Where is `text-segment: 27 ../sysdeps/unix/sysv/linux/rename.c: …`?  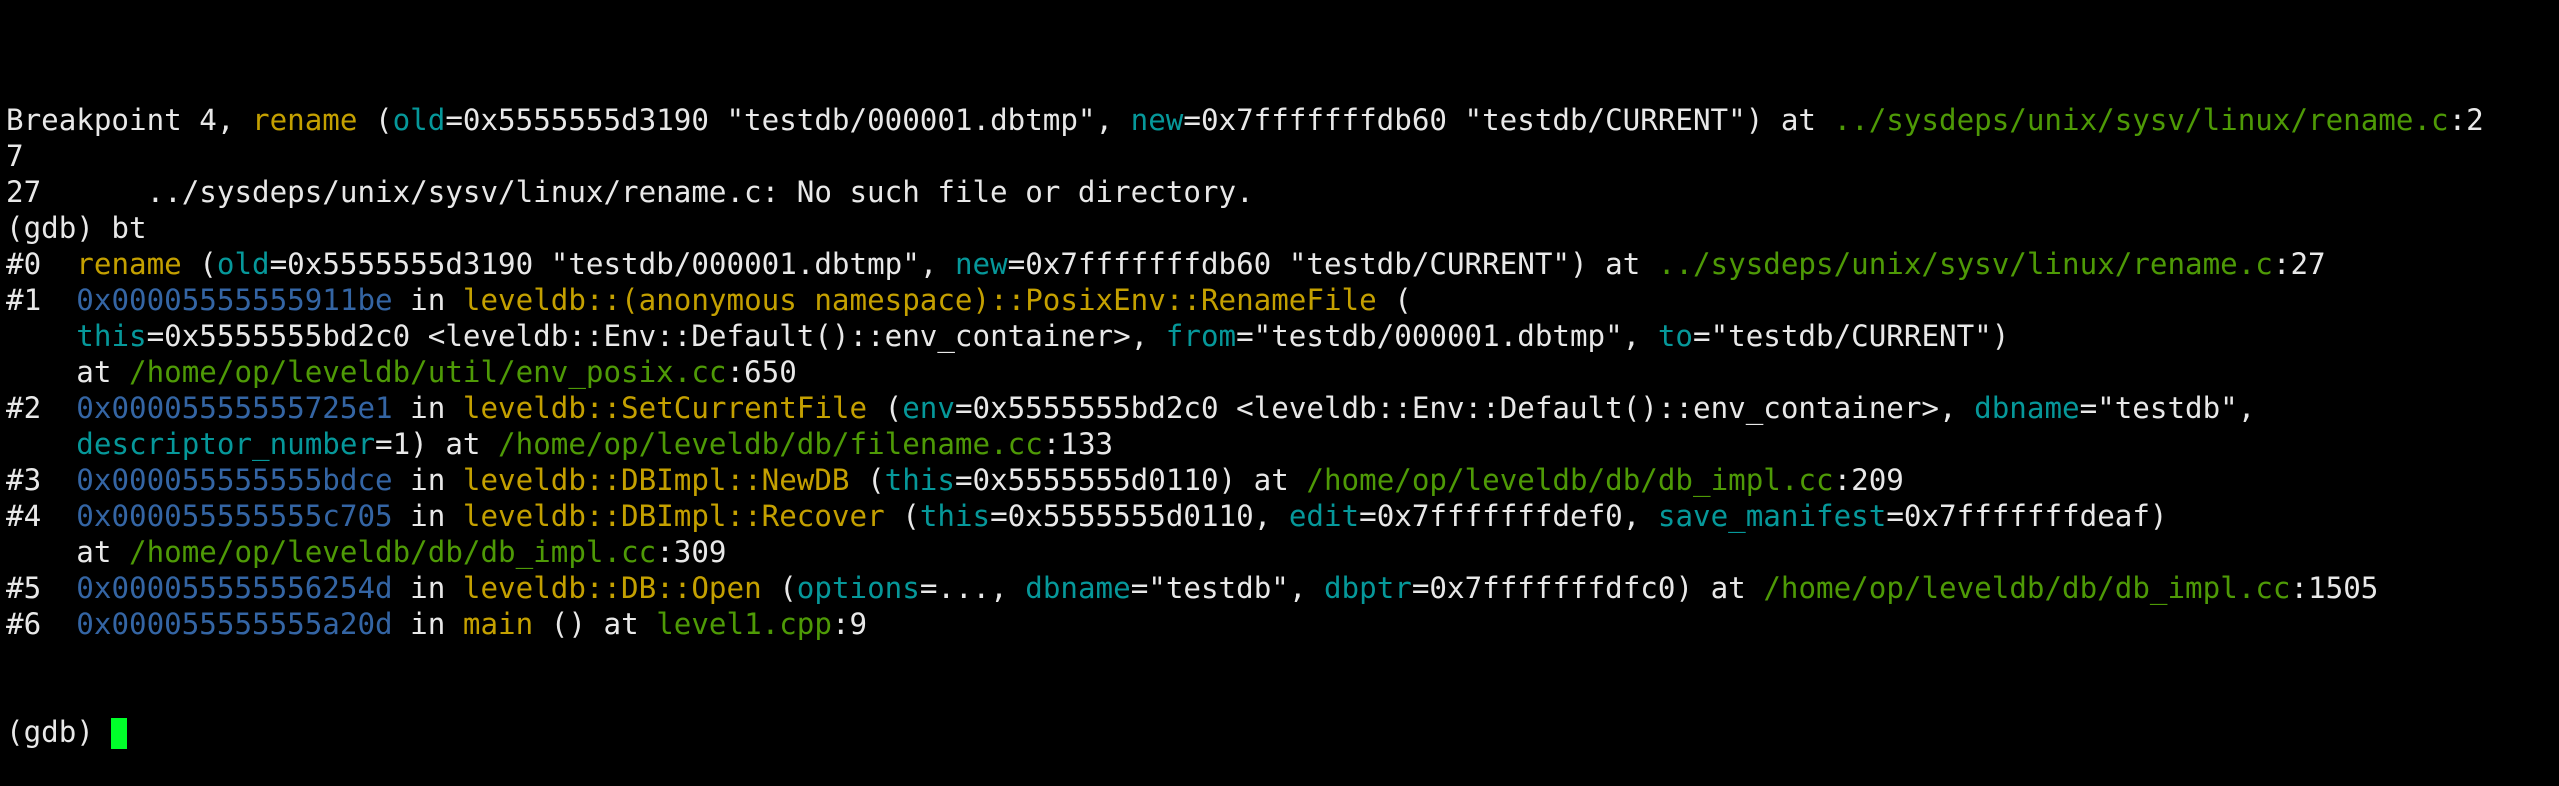 text-segment: 27 ../sysdeps/unix/sysv/linux/rename.c: … is located at coordinates (630, 192).